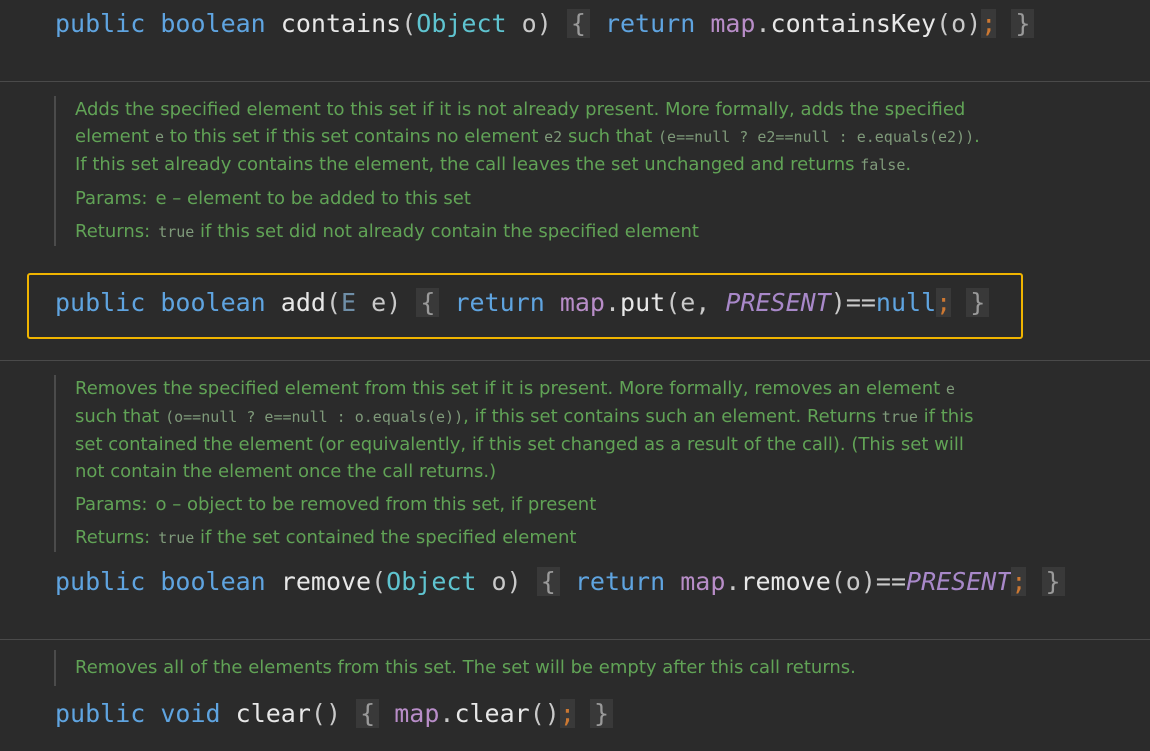 The width and height of the screenshot is (1150, 751). Describe the element at coordinates (303, 302) in the screenshot. I see `method-name-add: add` at that location.